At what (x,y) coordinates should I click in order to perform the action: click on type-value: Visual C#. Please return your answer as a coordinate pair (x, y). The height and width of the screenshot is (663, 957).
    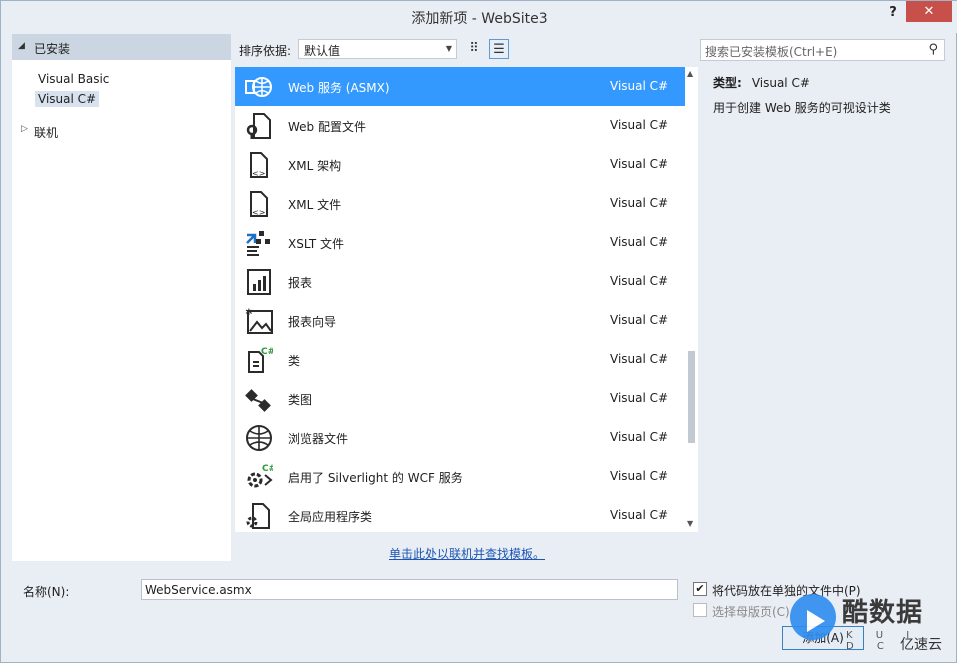
    Looking at the image, I should click on (780, 83).